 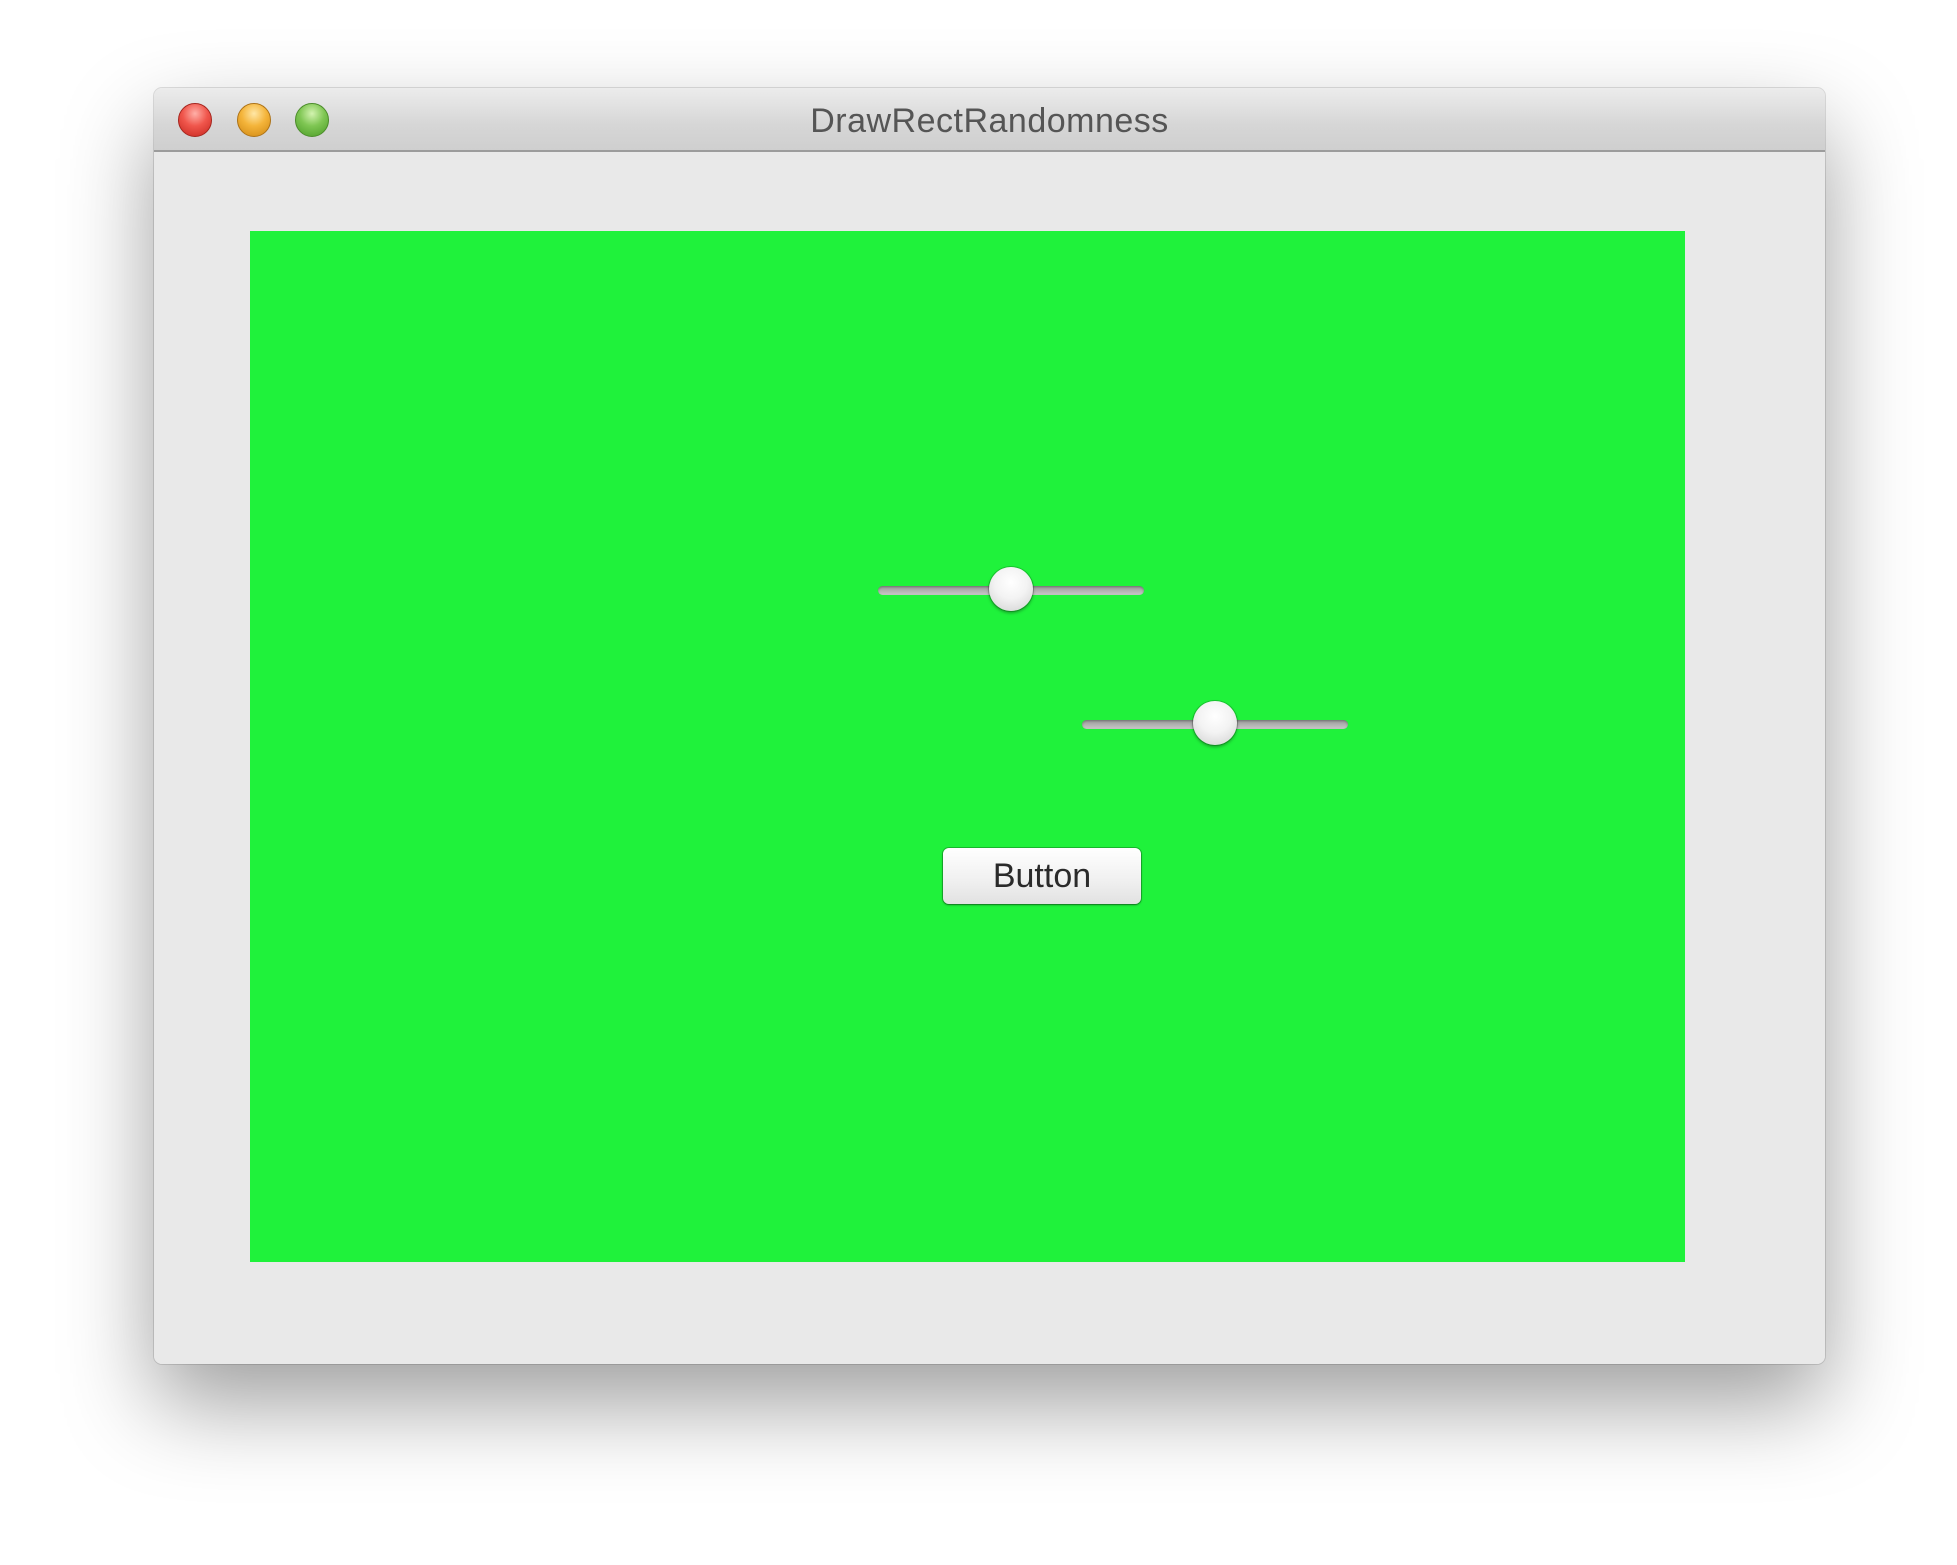 I want to click on window-title: DrawRectRandomness, so click(x=989, y=121).